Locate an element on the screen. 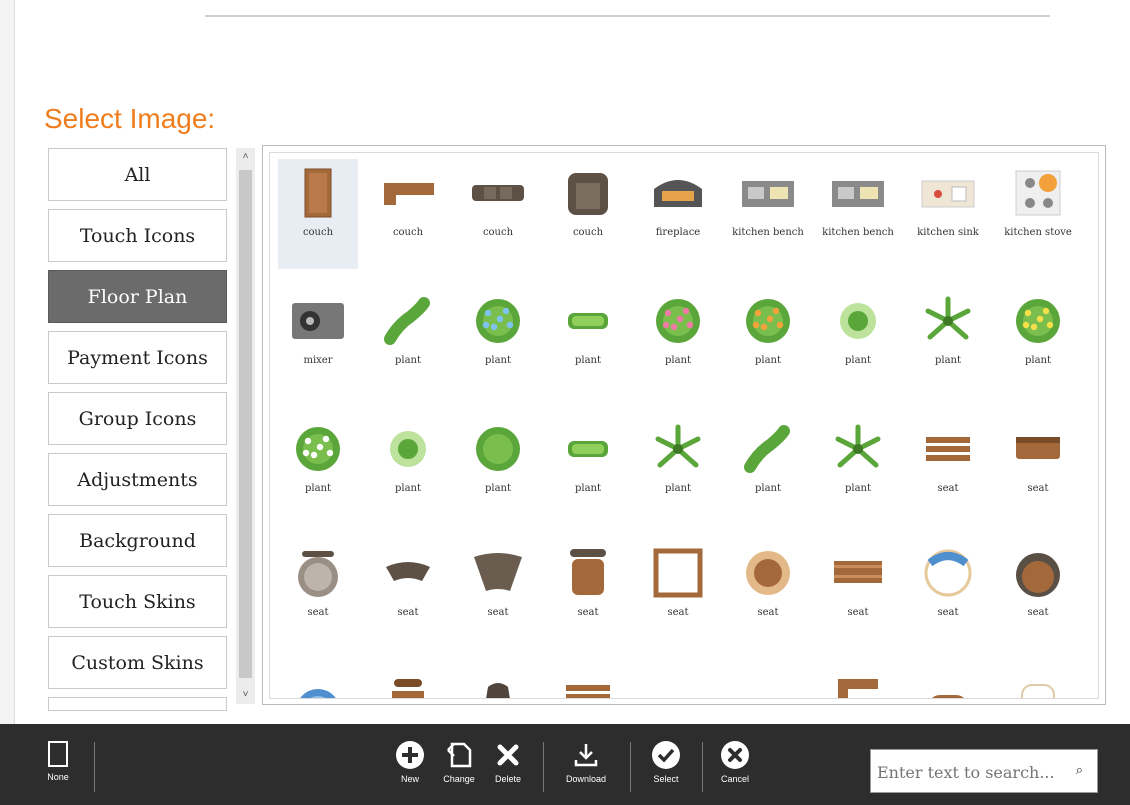 This screenshot has width=1130, height=805. category-all: All is located at coordinates (137, 174).